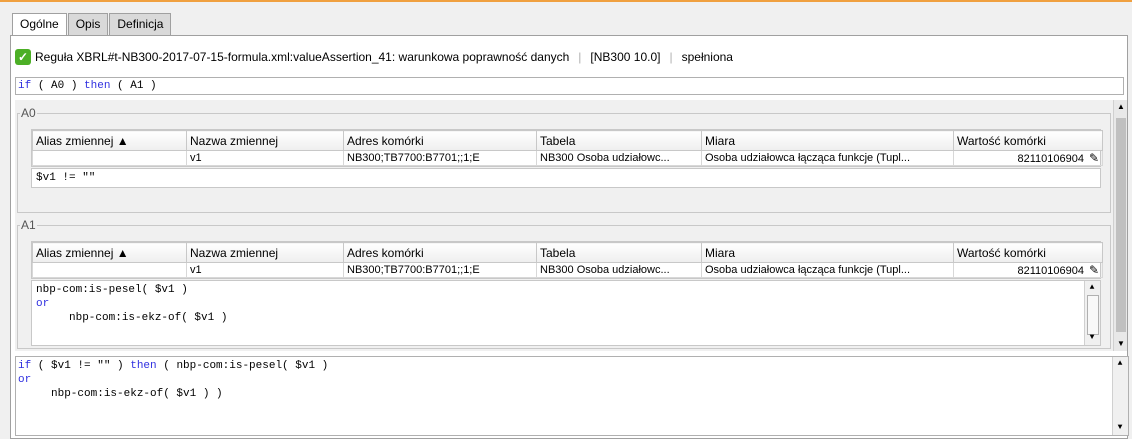 The image size is (1132, 439). I want to click on expression-bar: if ( A0 ) then ( A1 ), so click(569, 86).